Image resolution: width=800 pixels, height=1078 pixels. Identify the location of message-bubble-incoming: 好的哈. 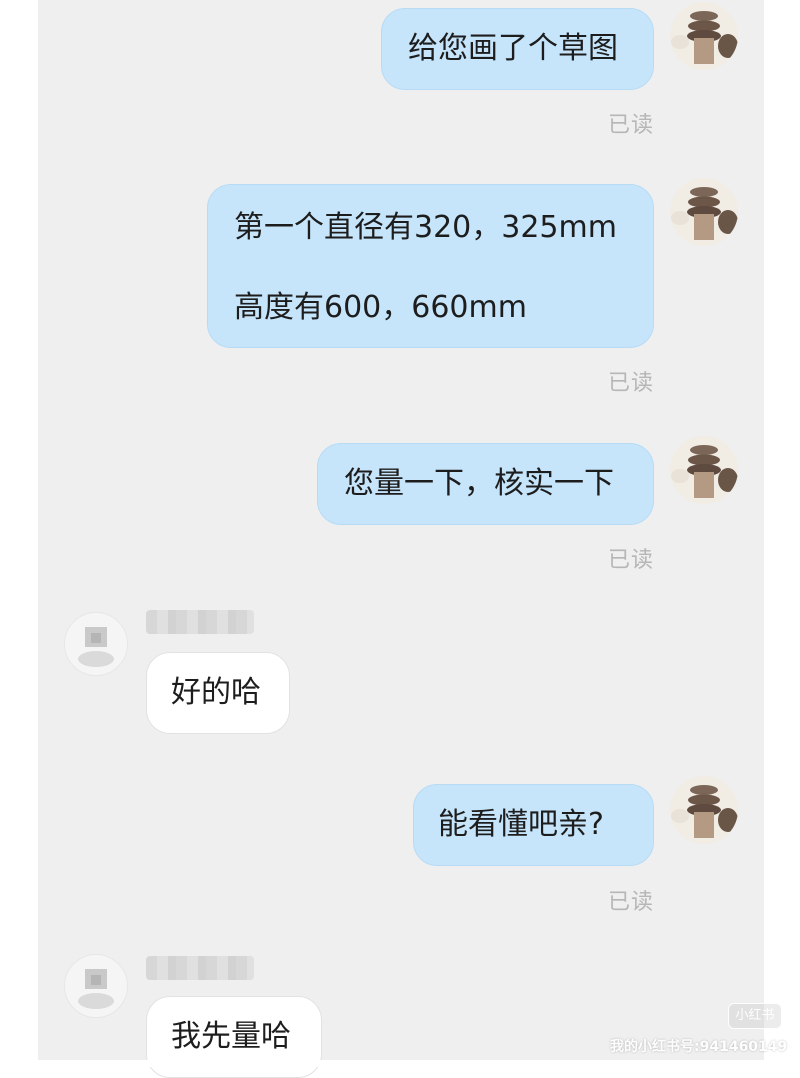
(218, 693).